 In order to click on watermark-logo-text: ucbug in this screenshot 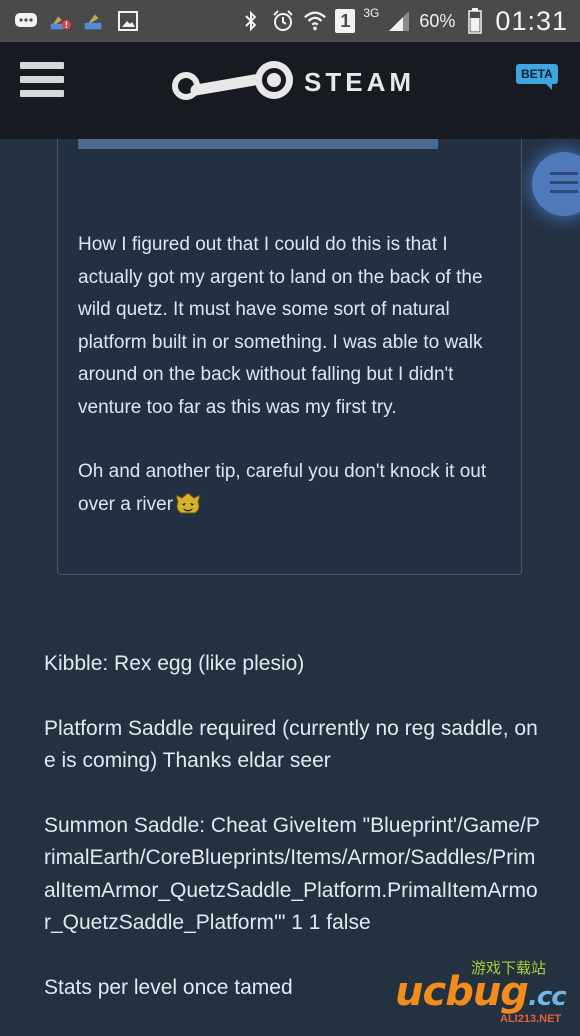, I will do `click(462, 992)`.